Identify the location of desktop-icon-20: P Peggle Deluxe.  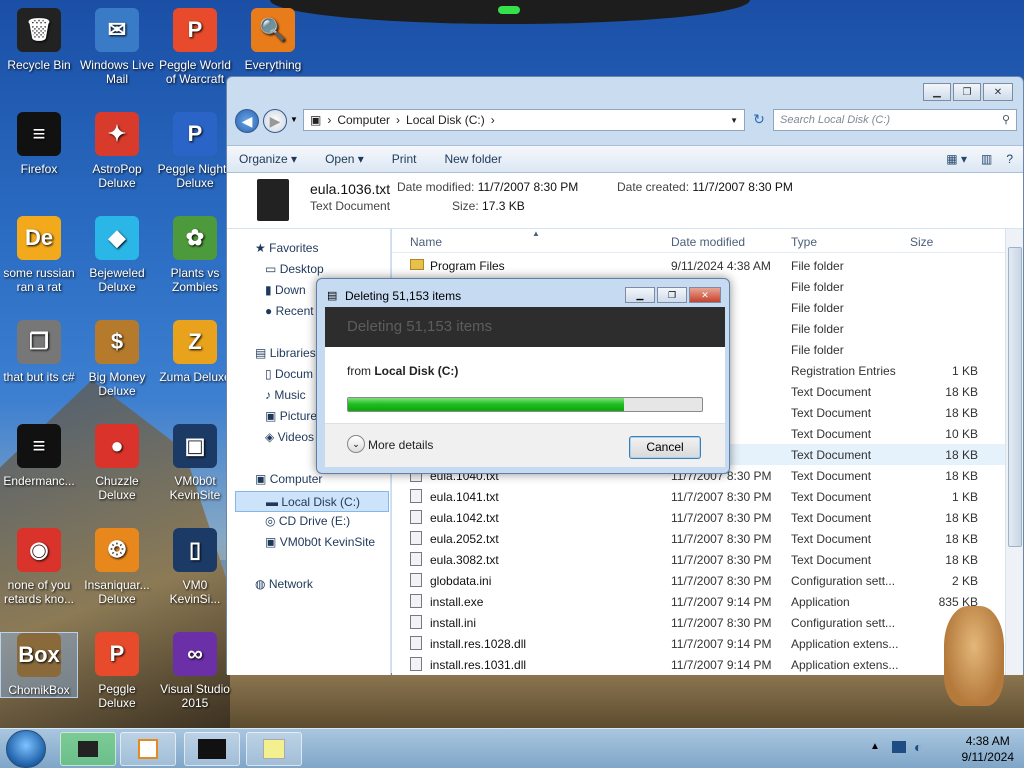
(117, 671).